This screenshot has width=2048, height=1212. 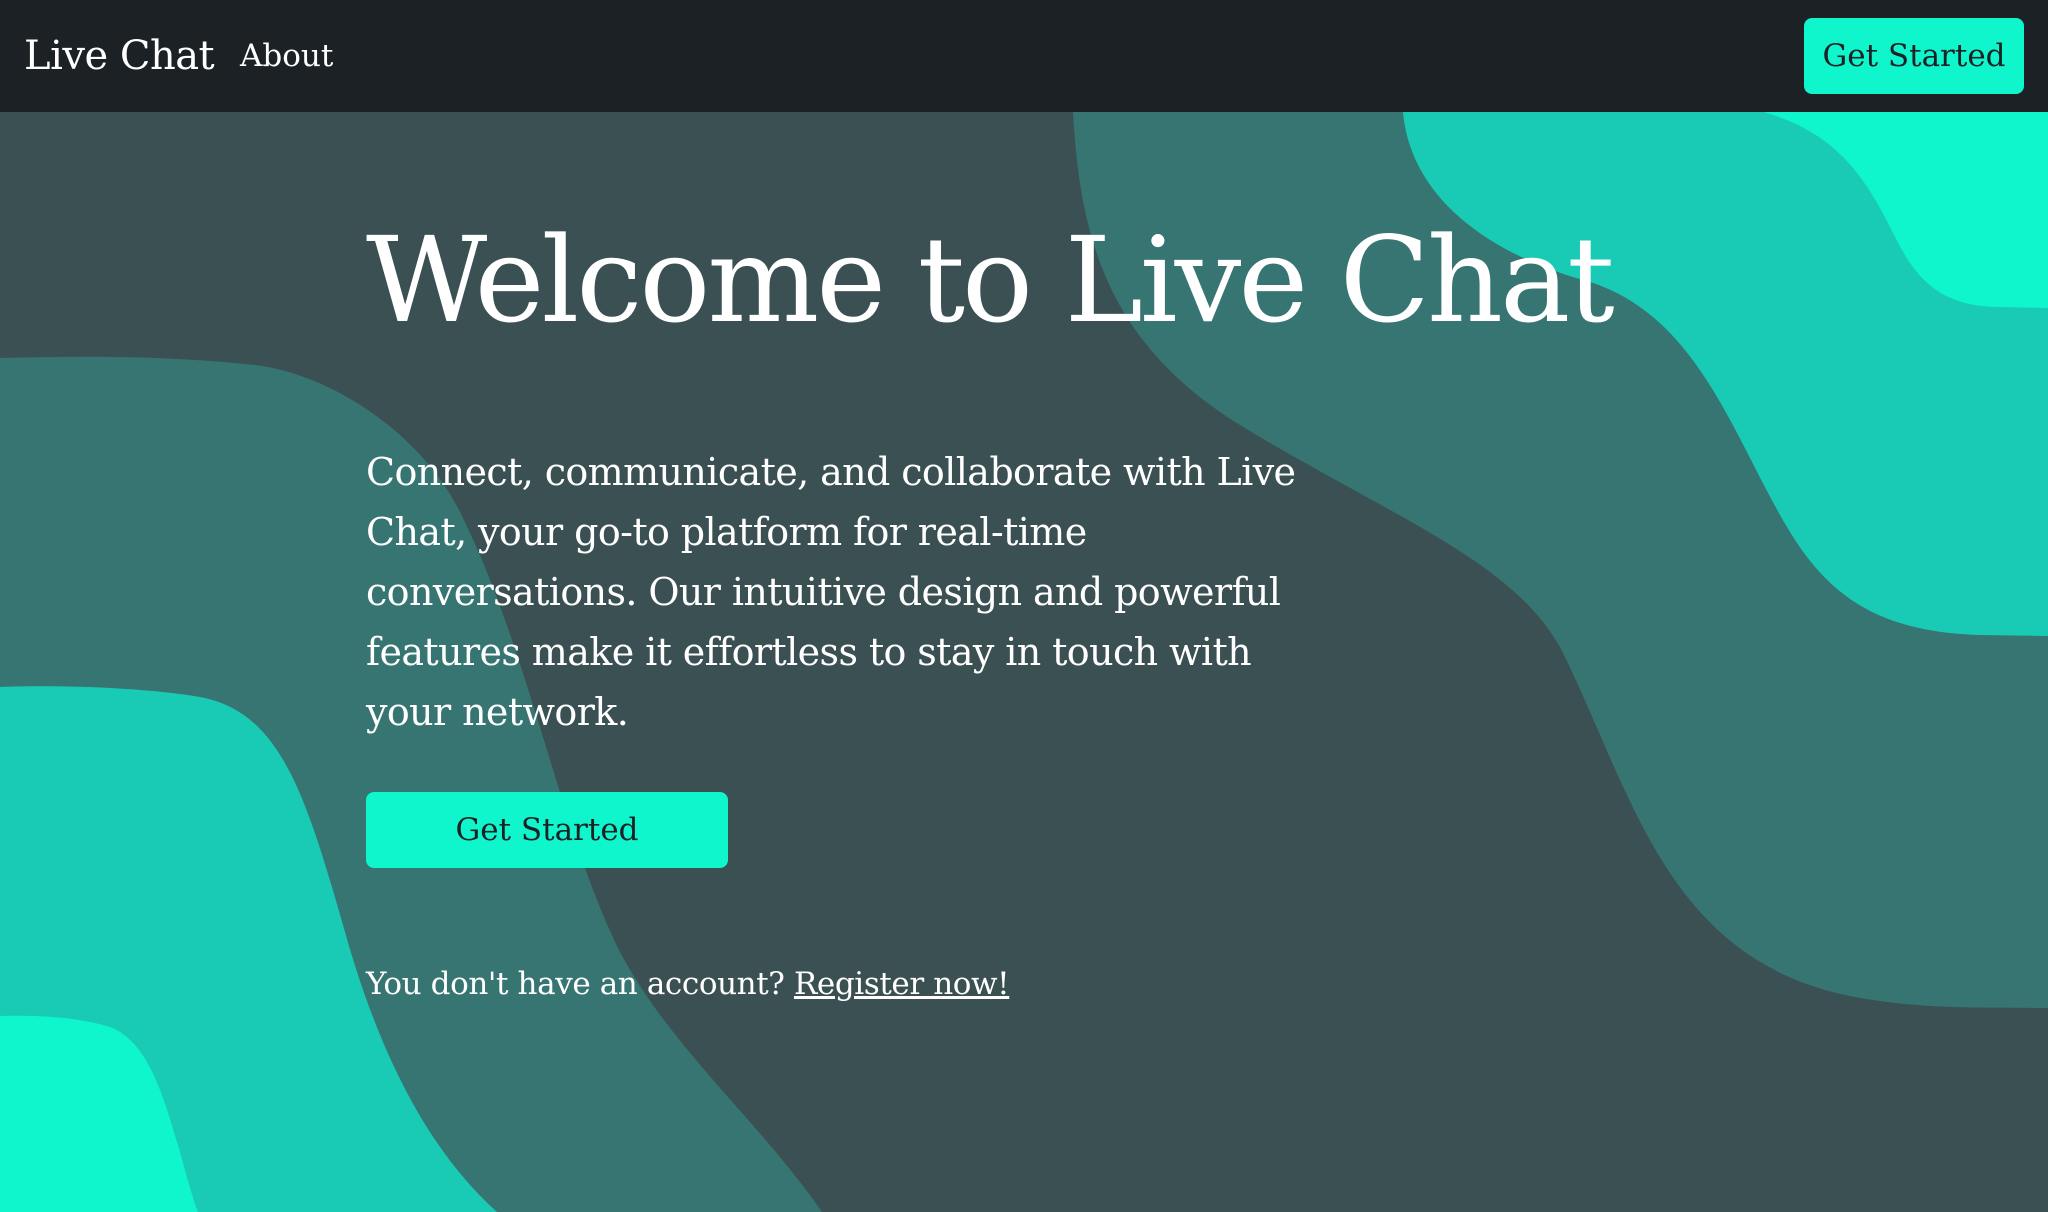 What do you see at coordinates (1914, 56) in the screenshot?
I see `navbar-get-started-button: Get Started` at bounding box center [1914, 56].